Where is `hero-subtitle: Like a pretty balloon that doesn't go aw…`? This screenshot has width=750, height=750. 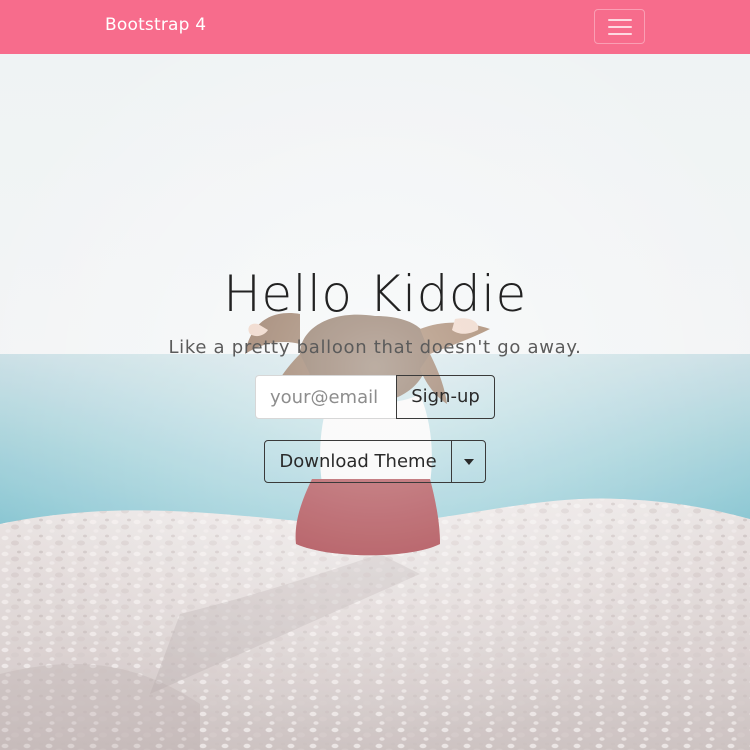
hero-subtitle: Like a pretty balloon that doesn't go aw… is located at coordinates (375, 347).